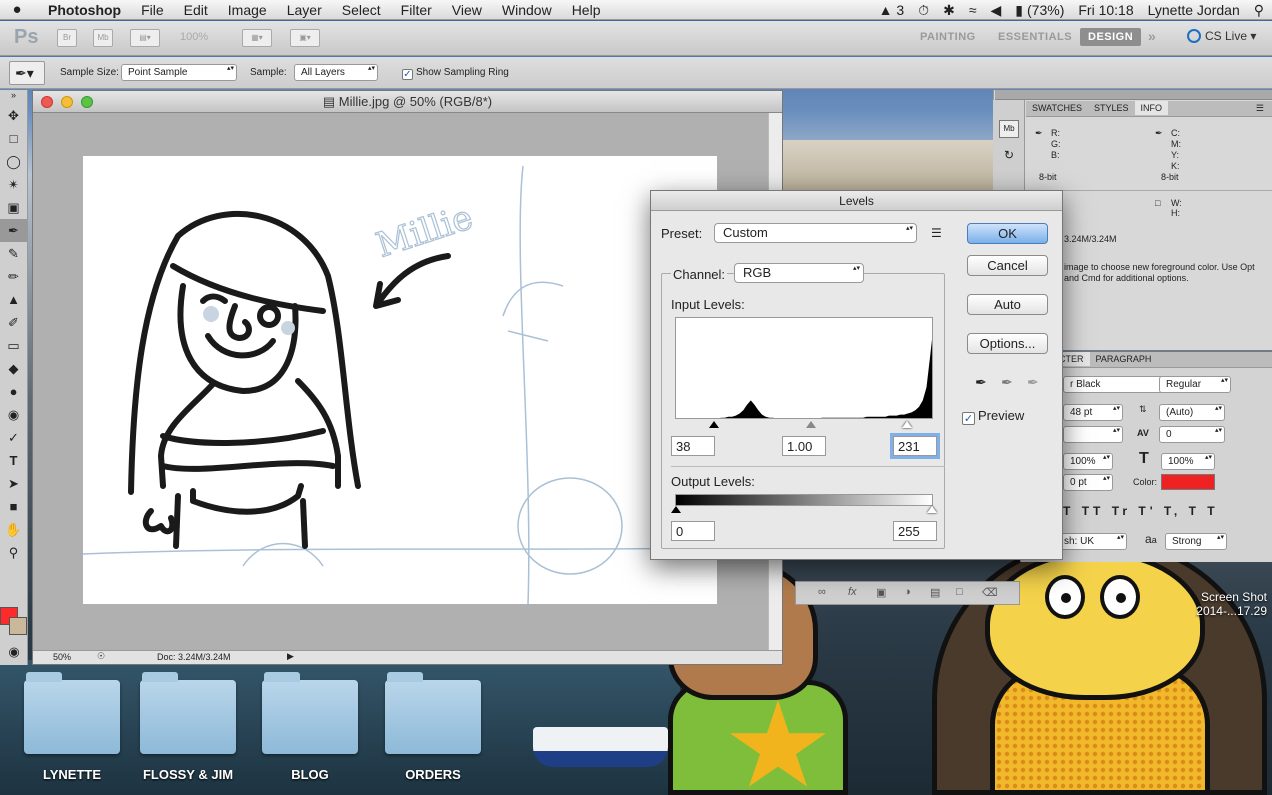 The height and width of the screenshot is (795, 1272). Describe the element at coordinates (194, 37) in the screenshot. I see `zoom-level: 100%` at that location.